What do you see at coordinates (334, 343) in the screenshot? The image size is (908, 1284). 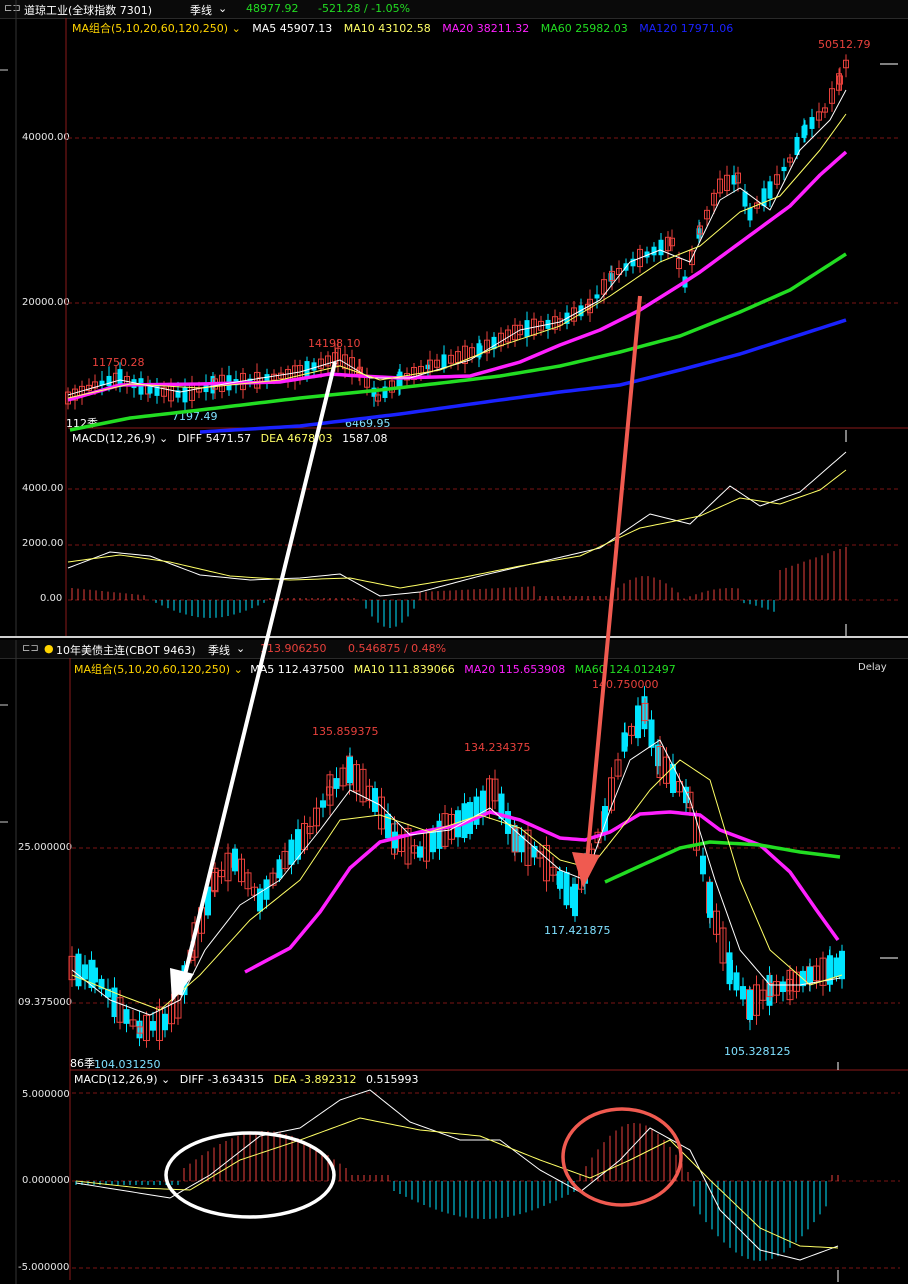 I see `dow-label-14198: 14198.10` at bounding box center [334, 343].